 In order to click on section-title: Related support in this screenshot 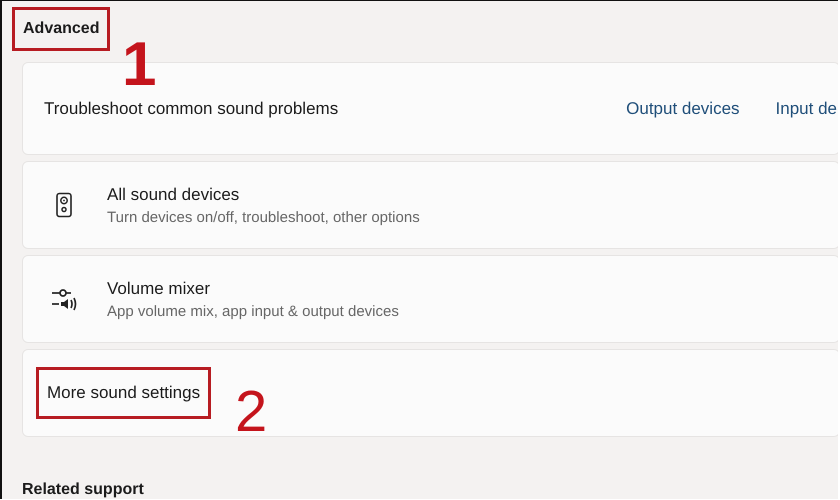, I will do `click(83, 490)`.